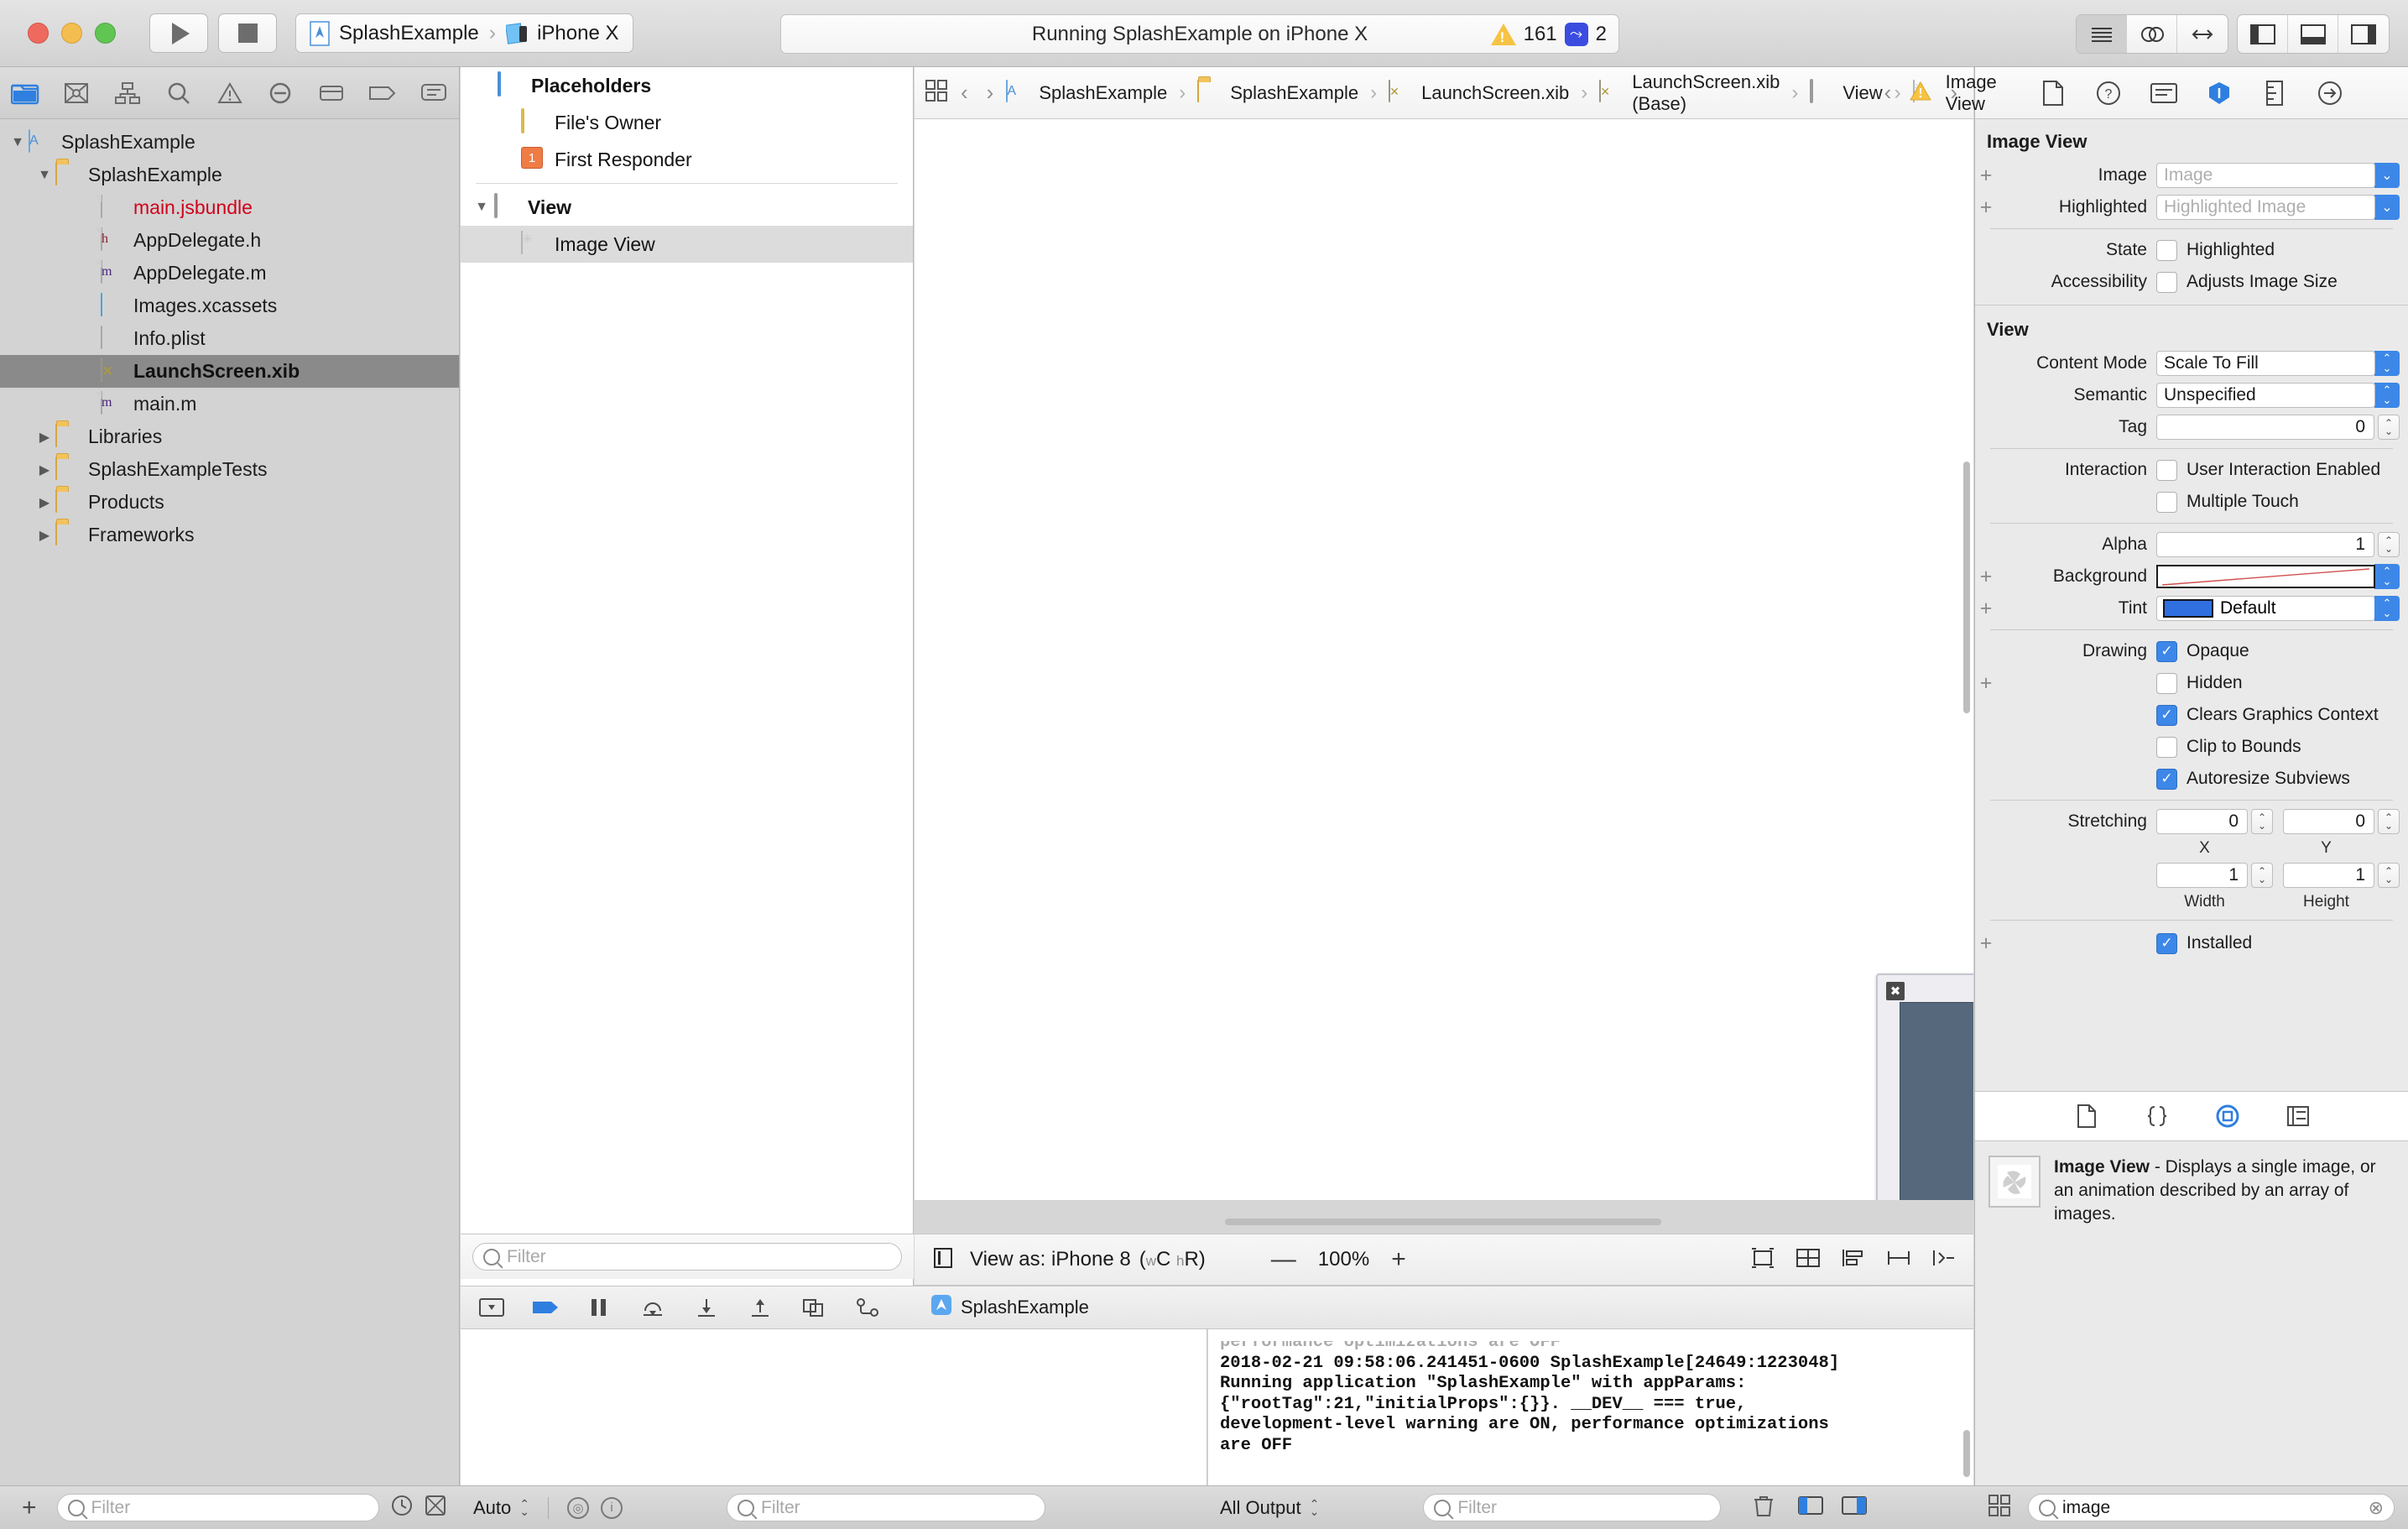 The image size is (2408, 1529). I want to click on show-memory-icon: ◎, so click(578, 1507).